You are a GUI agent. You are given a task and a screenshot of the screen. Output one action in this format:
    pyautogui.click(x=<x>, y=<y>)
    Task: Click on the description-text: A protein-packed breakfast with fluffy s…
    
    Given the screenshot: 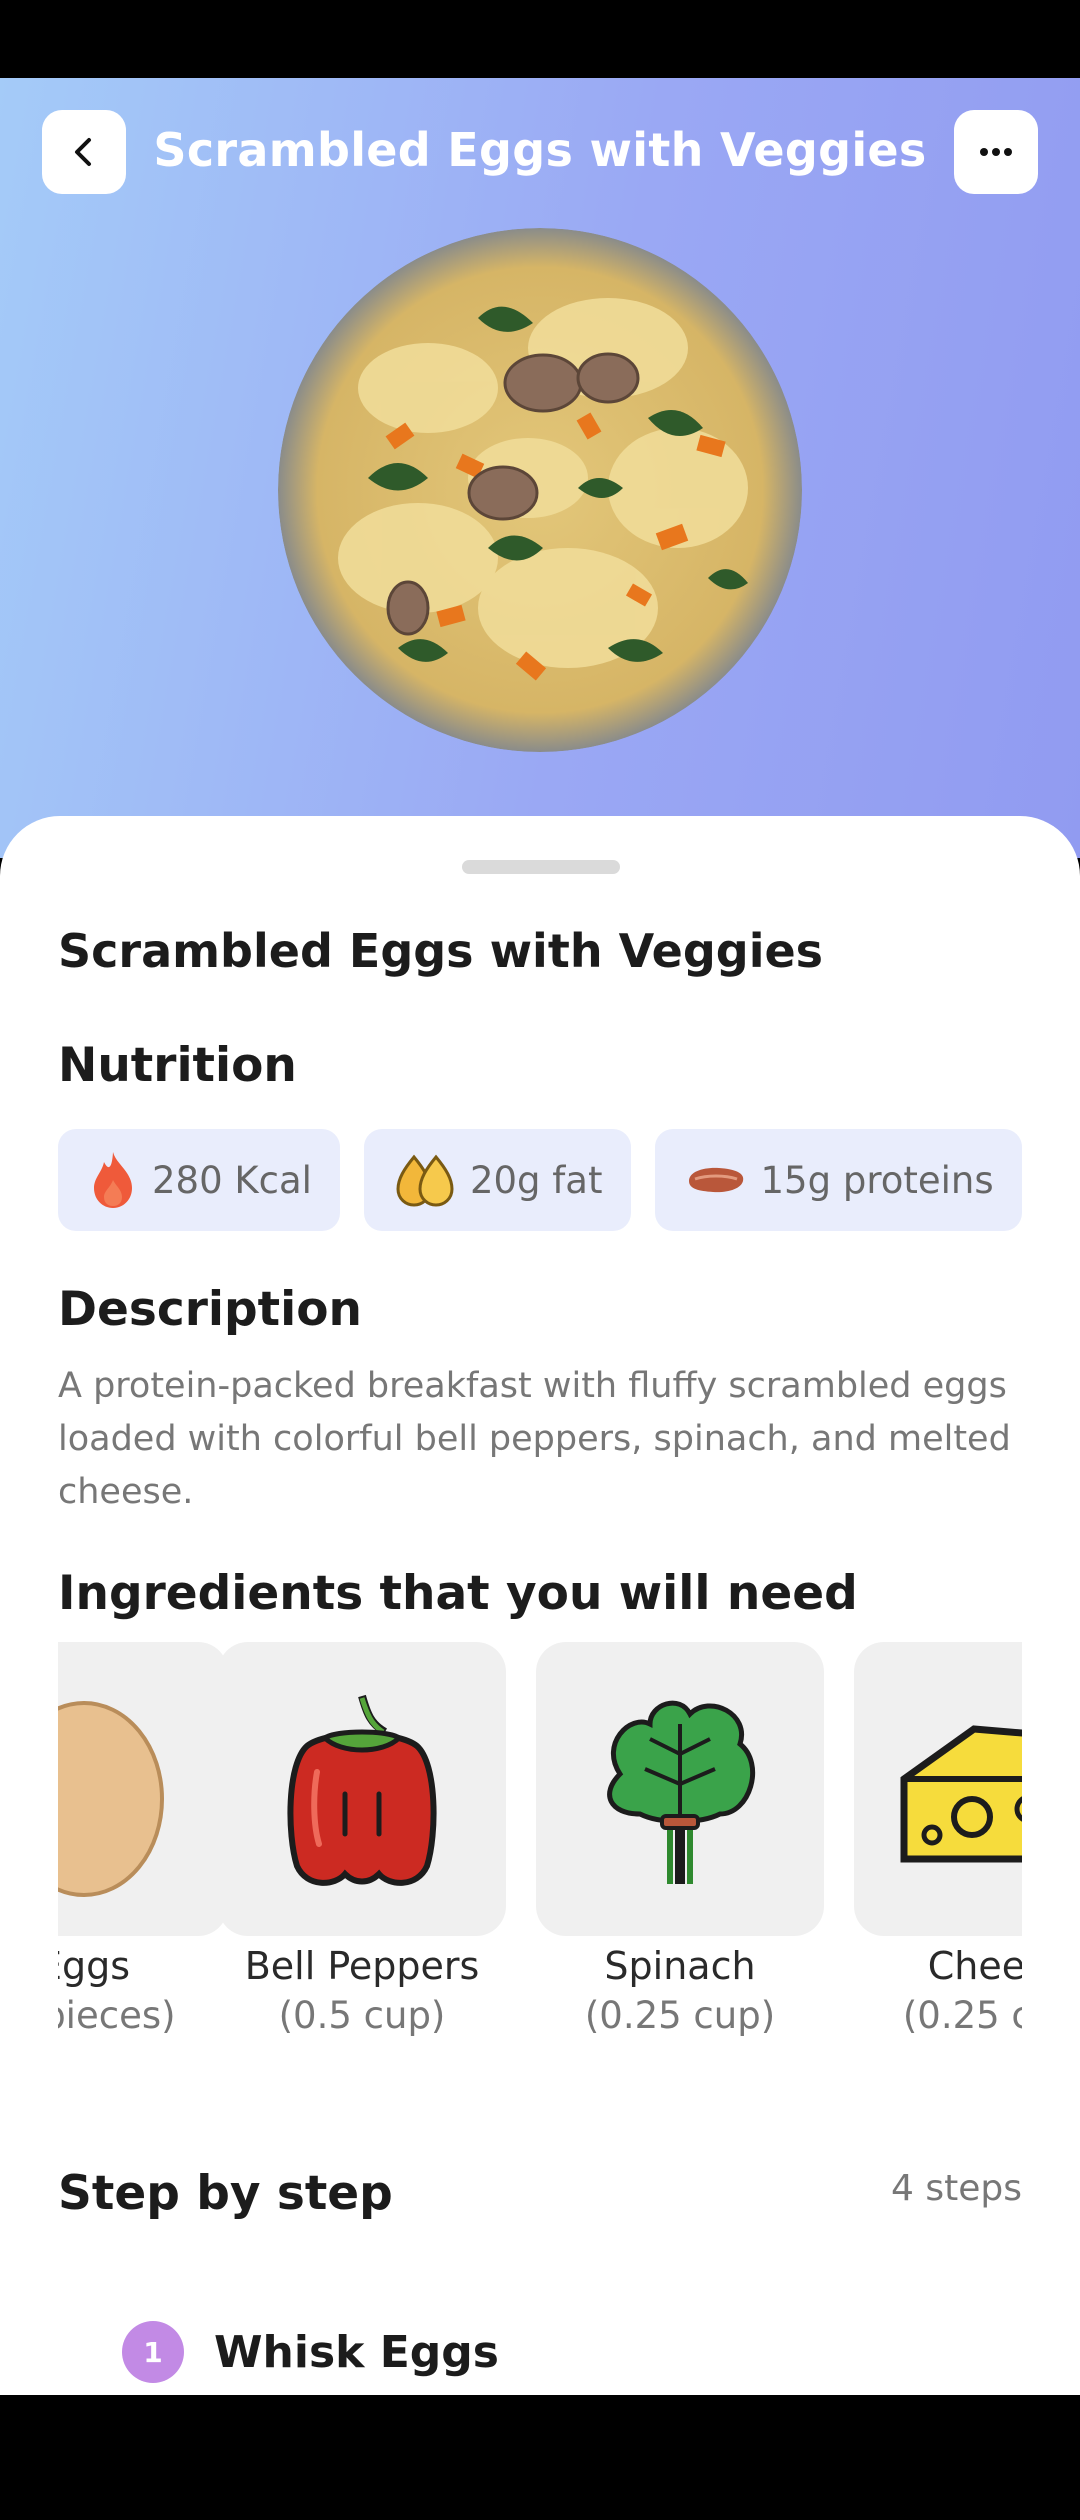 What is the action you would take?
    pyautogui.click(x=534, y=1439)
    